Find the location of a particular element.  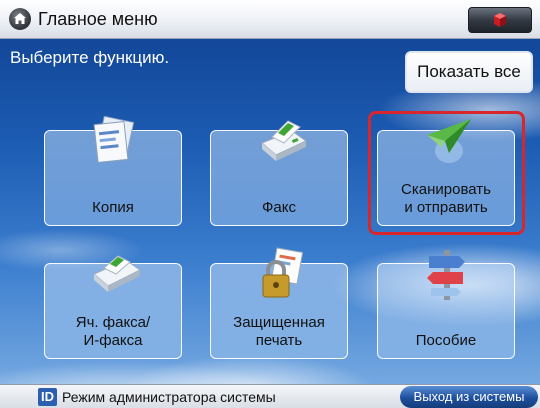

home-icon is located at coordinates (20, 19).